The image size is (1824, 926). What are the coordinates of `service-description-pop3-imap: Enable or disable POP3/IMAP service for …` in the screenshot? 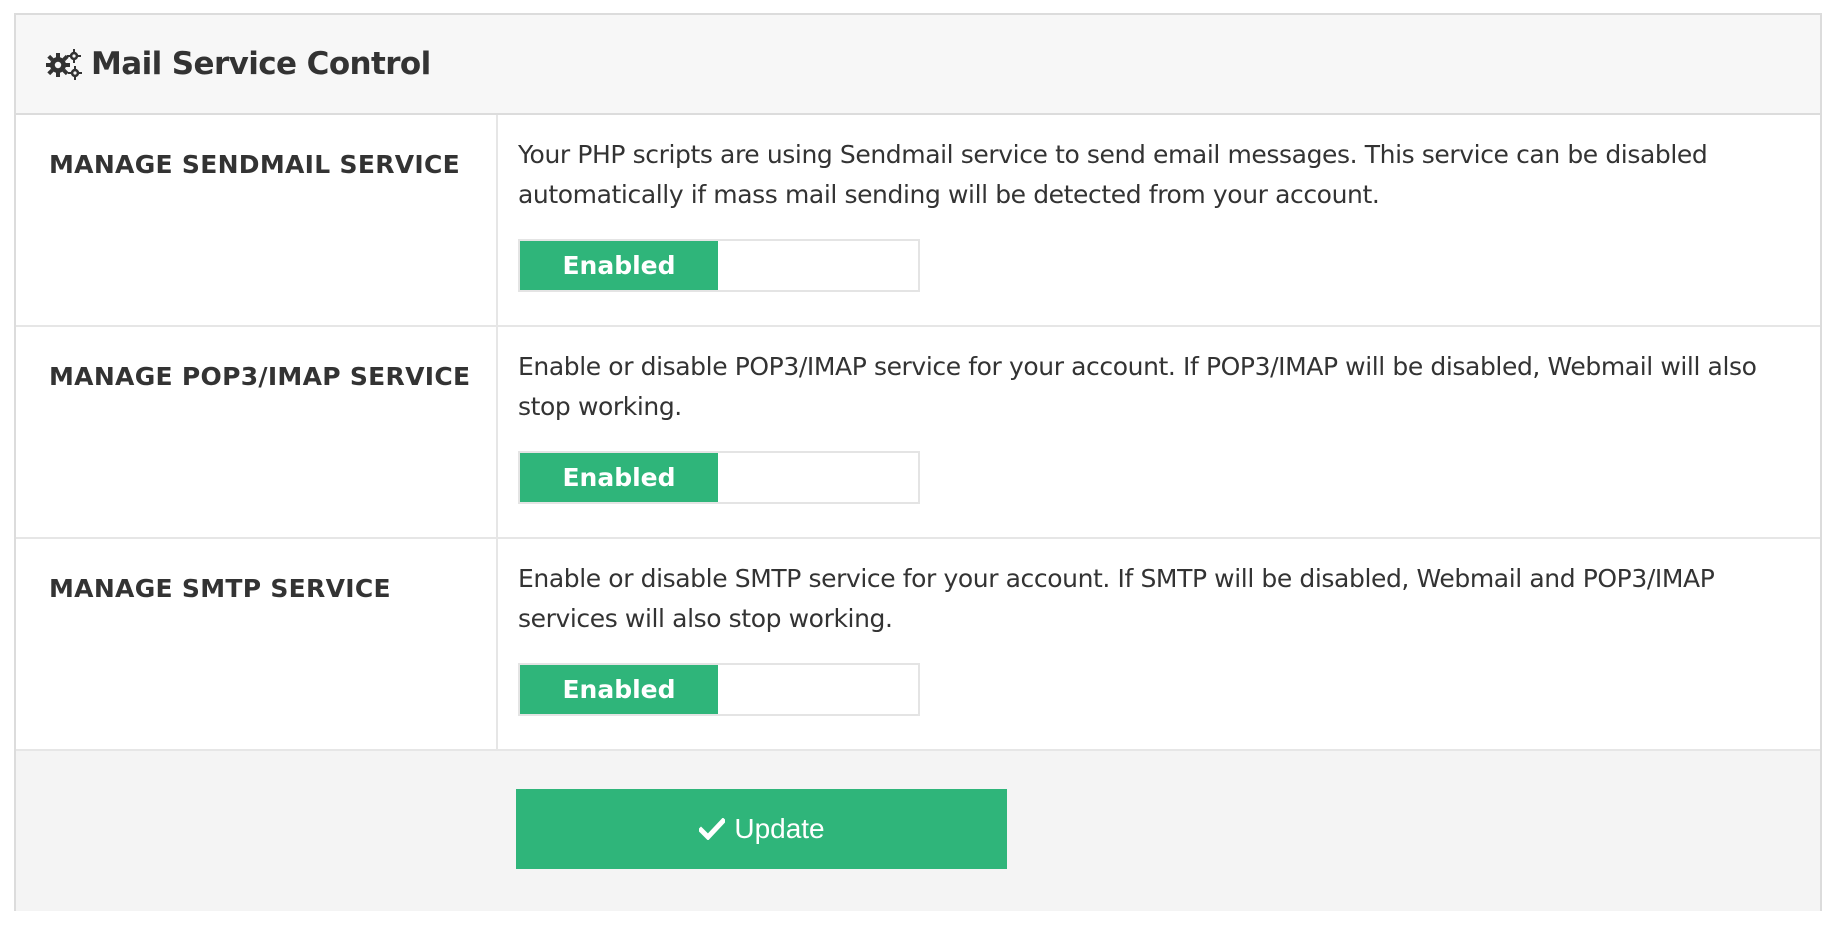 It's located at (1137, 386).